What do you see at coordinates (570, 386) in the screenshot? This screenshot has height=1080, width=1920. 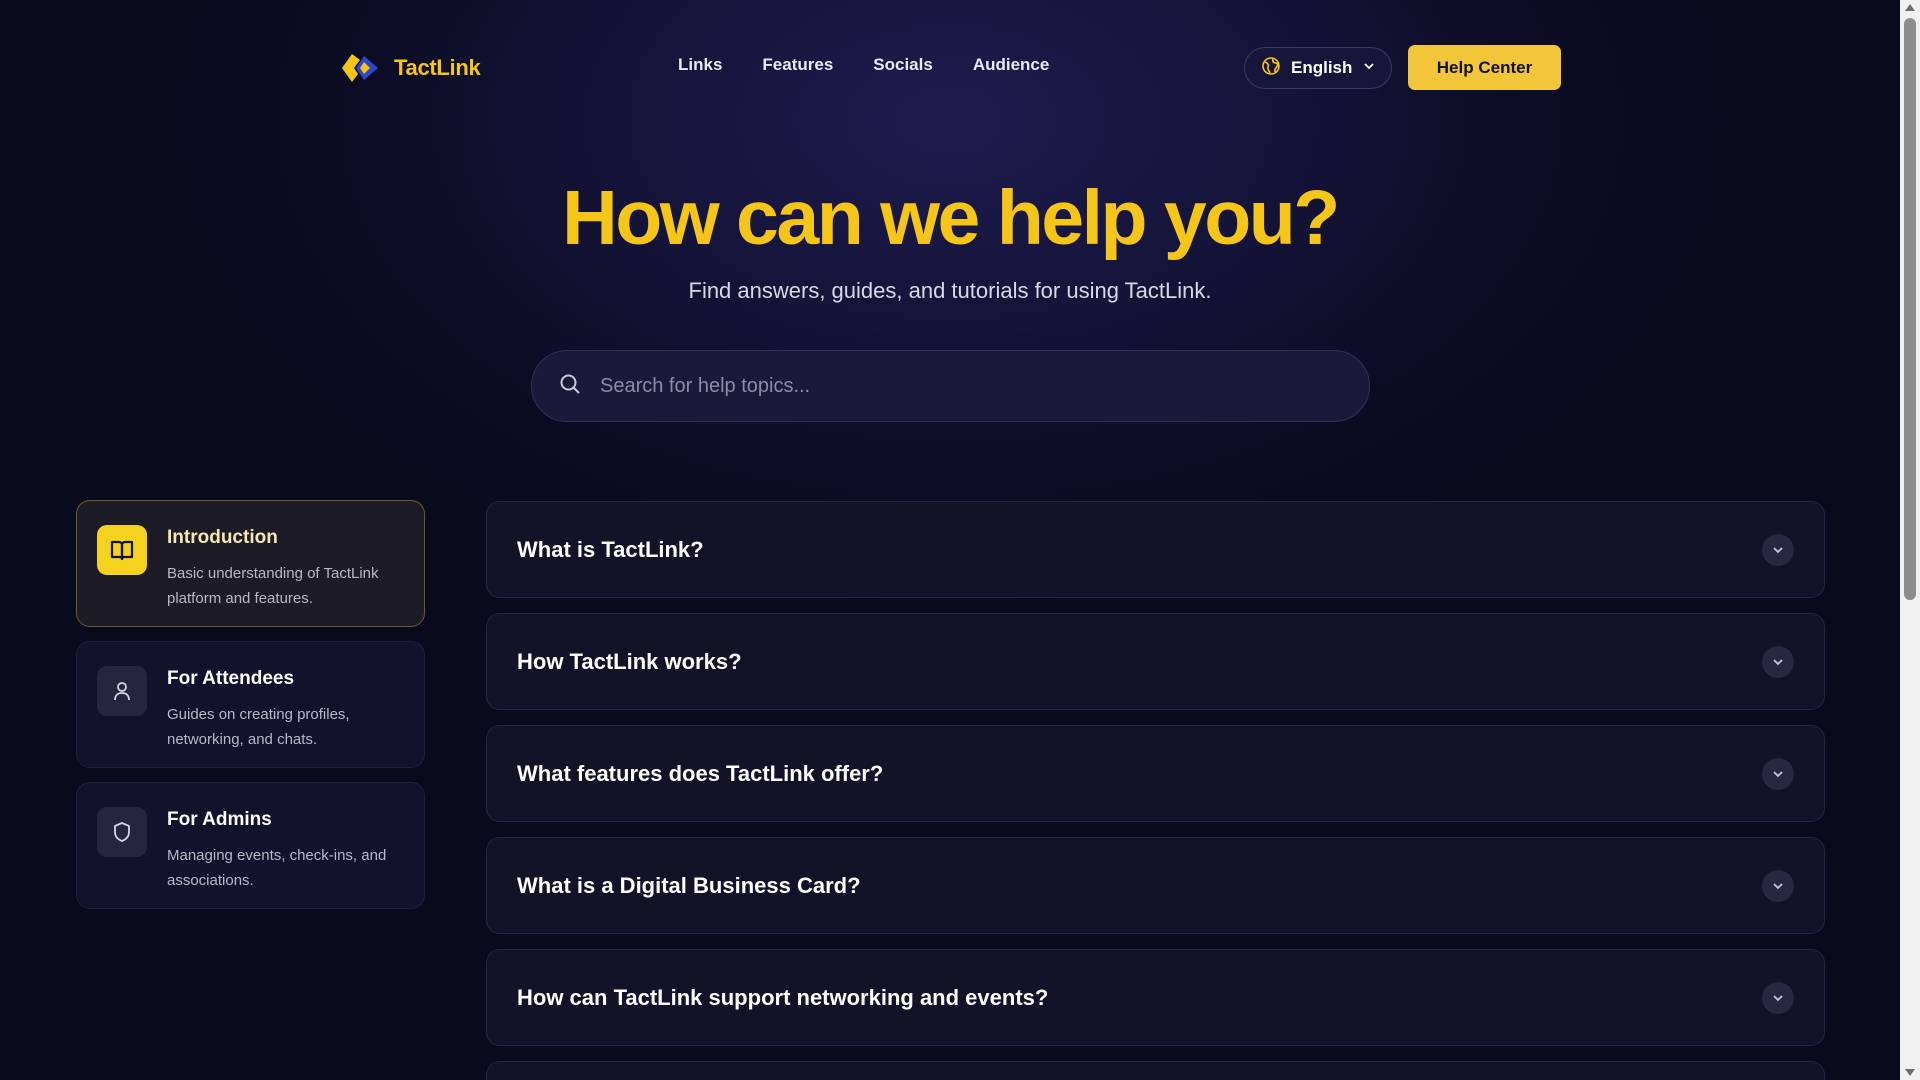 I see `search-icon` at bounding box center [570, 386].